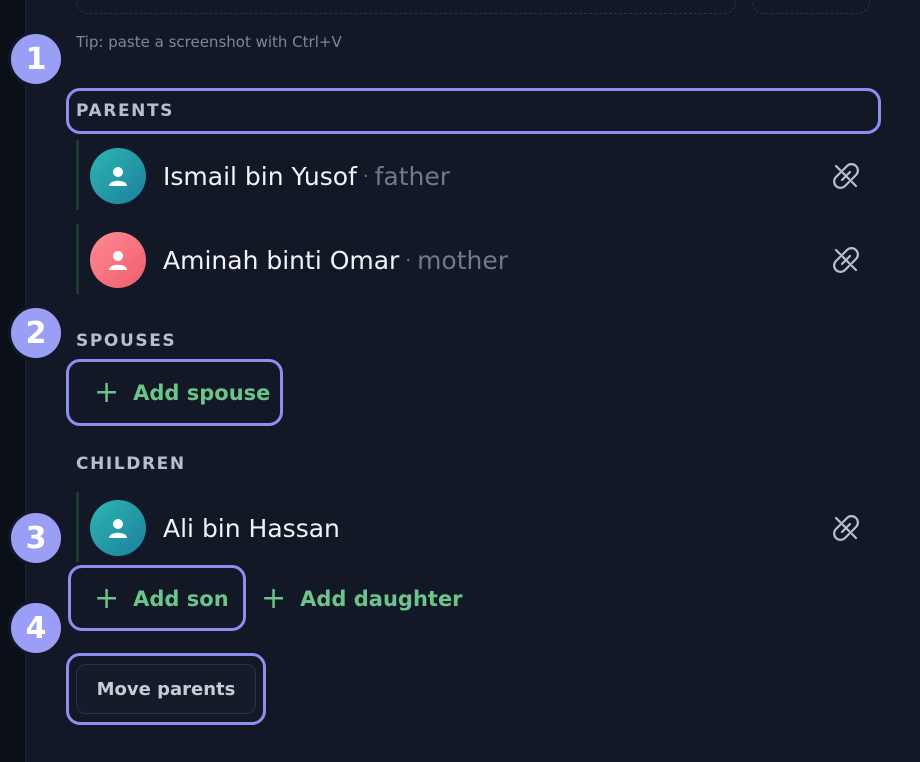  I want to click on child-row: Ali bin Hassan, so click(480, 528).